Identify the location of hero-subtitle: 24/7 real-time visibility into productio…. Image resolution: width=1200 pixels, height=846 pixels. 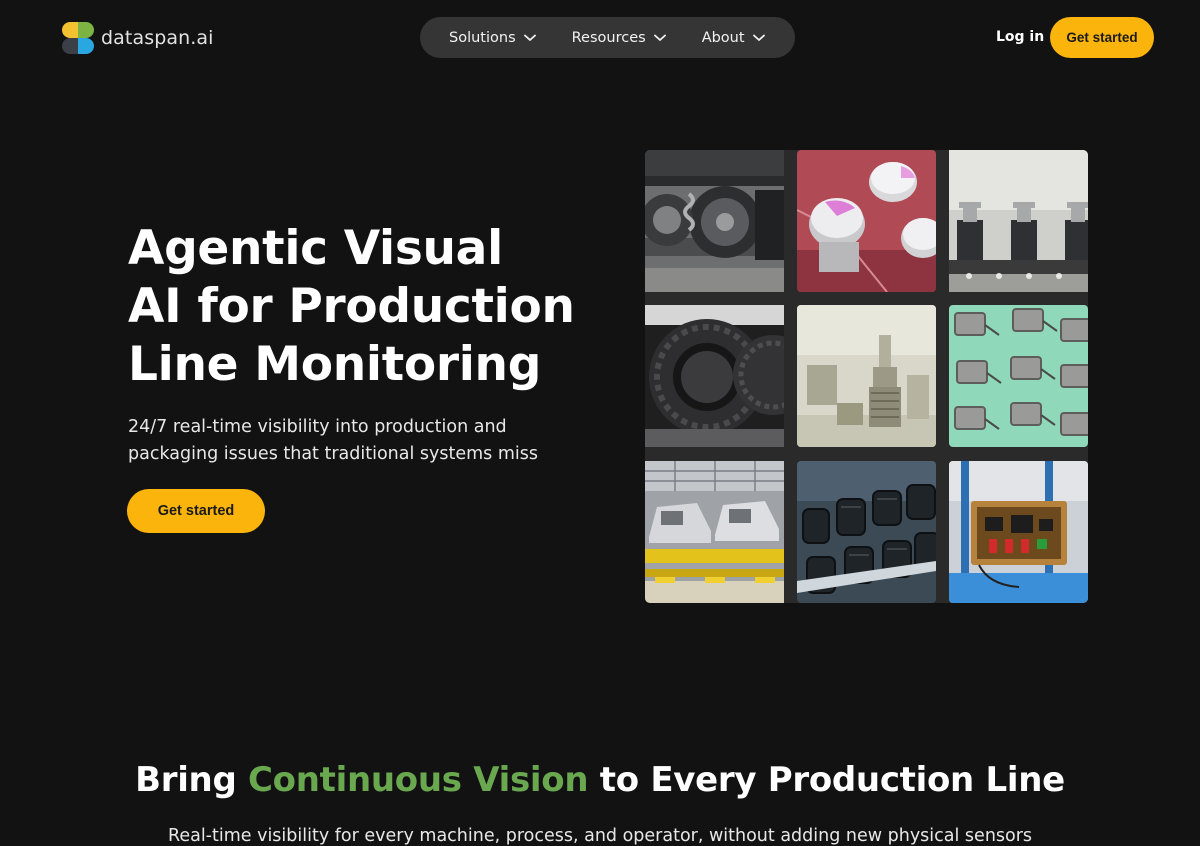
(363, 441).